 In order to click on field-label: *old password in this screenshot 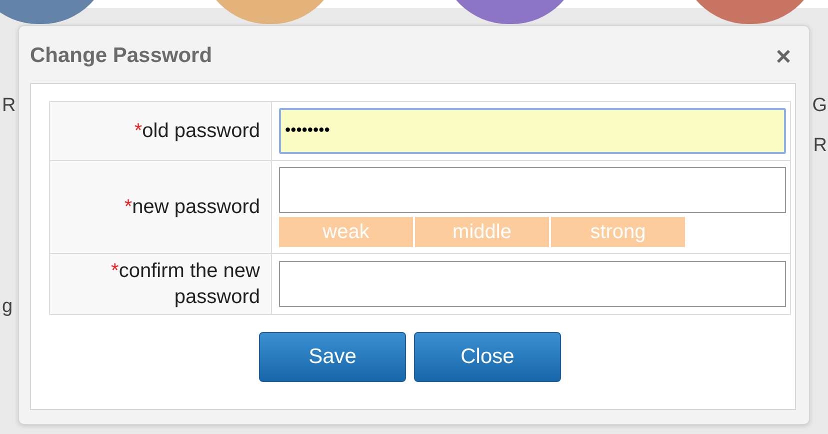, I will do `click(161, 131)`.